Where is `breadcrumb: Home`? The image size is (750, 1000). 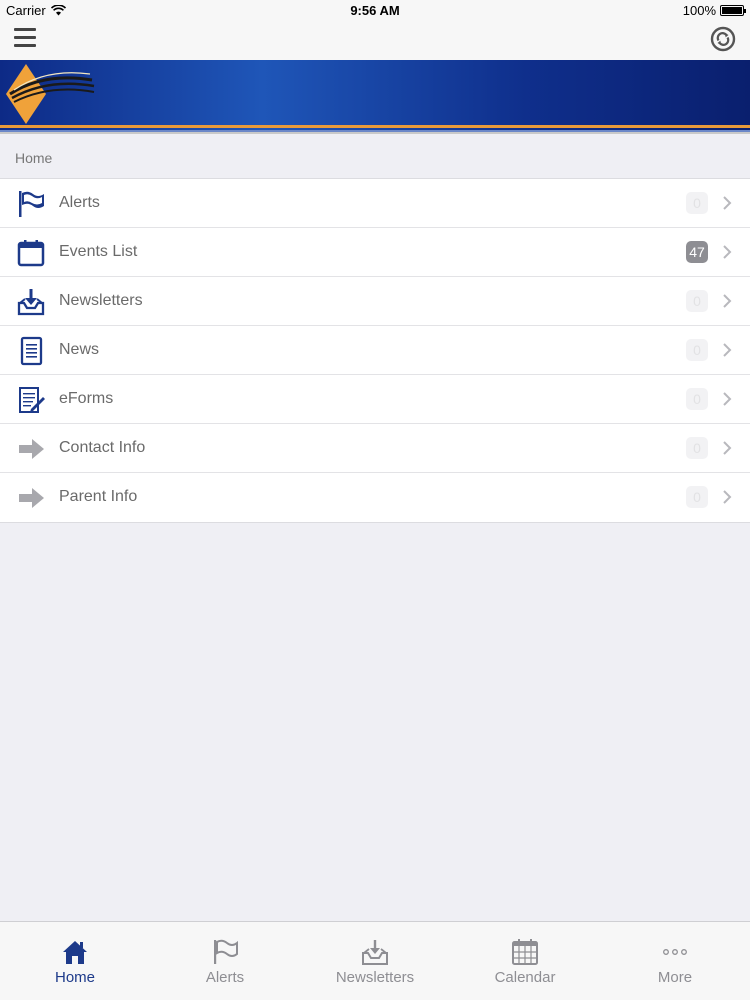 breadcrumb: Home is located at coordinates (34, 158).